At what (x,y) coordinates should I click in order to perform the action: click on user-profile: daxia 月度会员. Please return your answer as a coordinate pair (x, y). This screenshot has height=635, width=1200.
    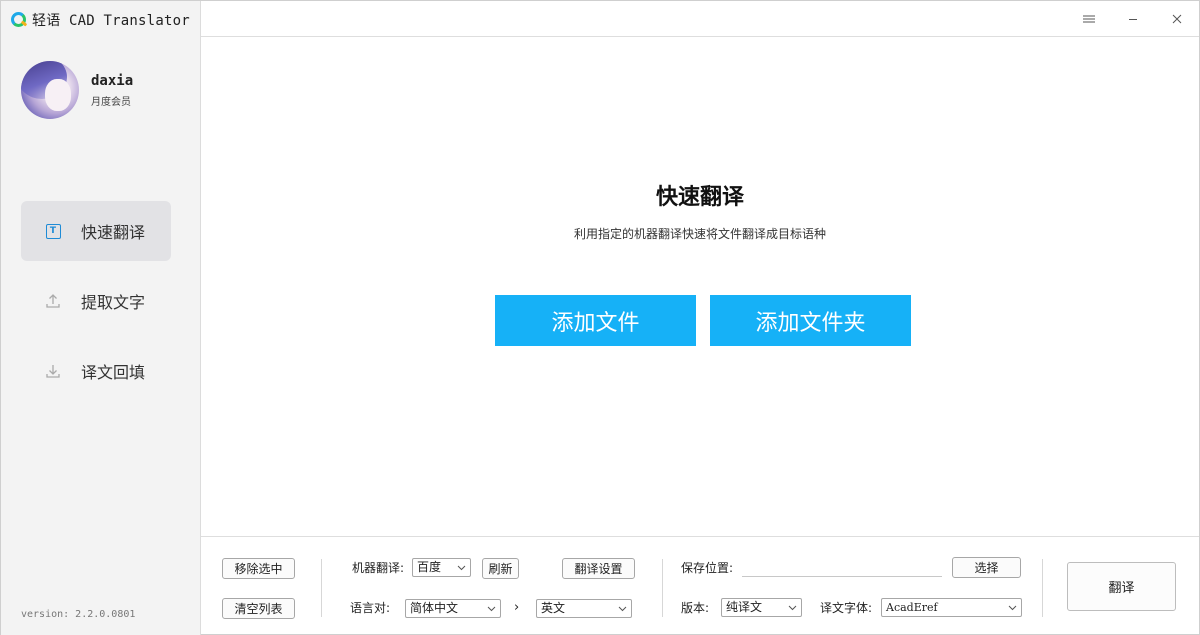
    Looking at the image, I should click on (77, 90).